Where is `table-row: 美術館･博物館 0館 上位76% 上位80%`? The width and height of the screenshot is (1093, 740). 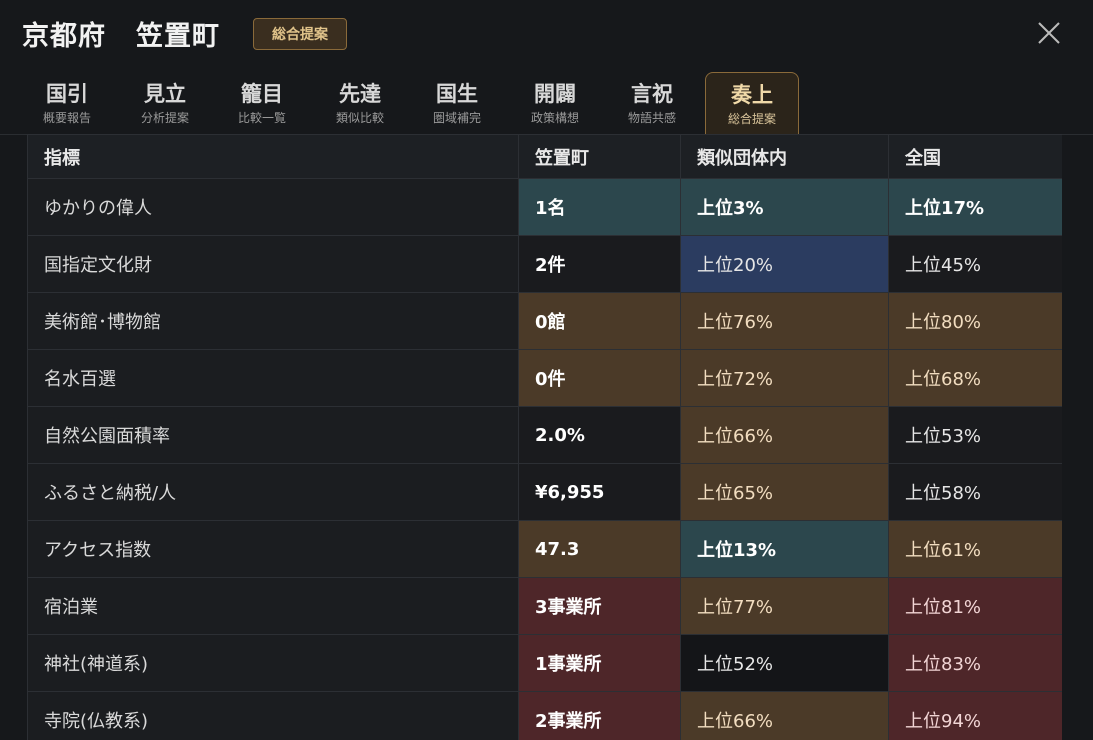 table-row: 美術館･博物館 0館 上位76% 上位80% is located at coordinates (544, 321).